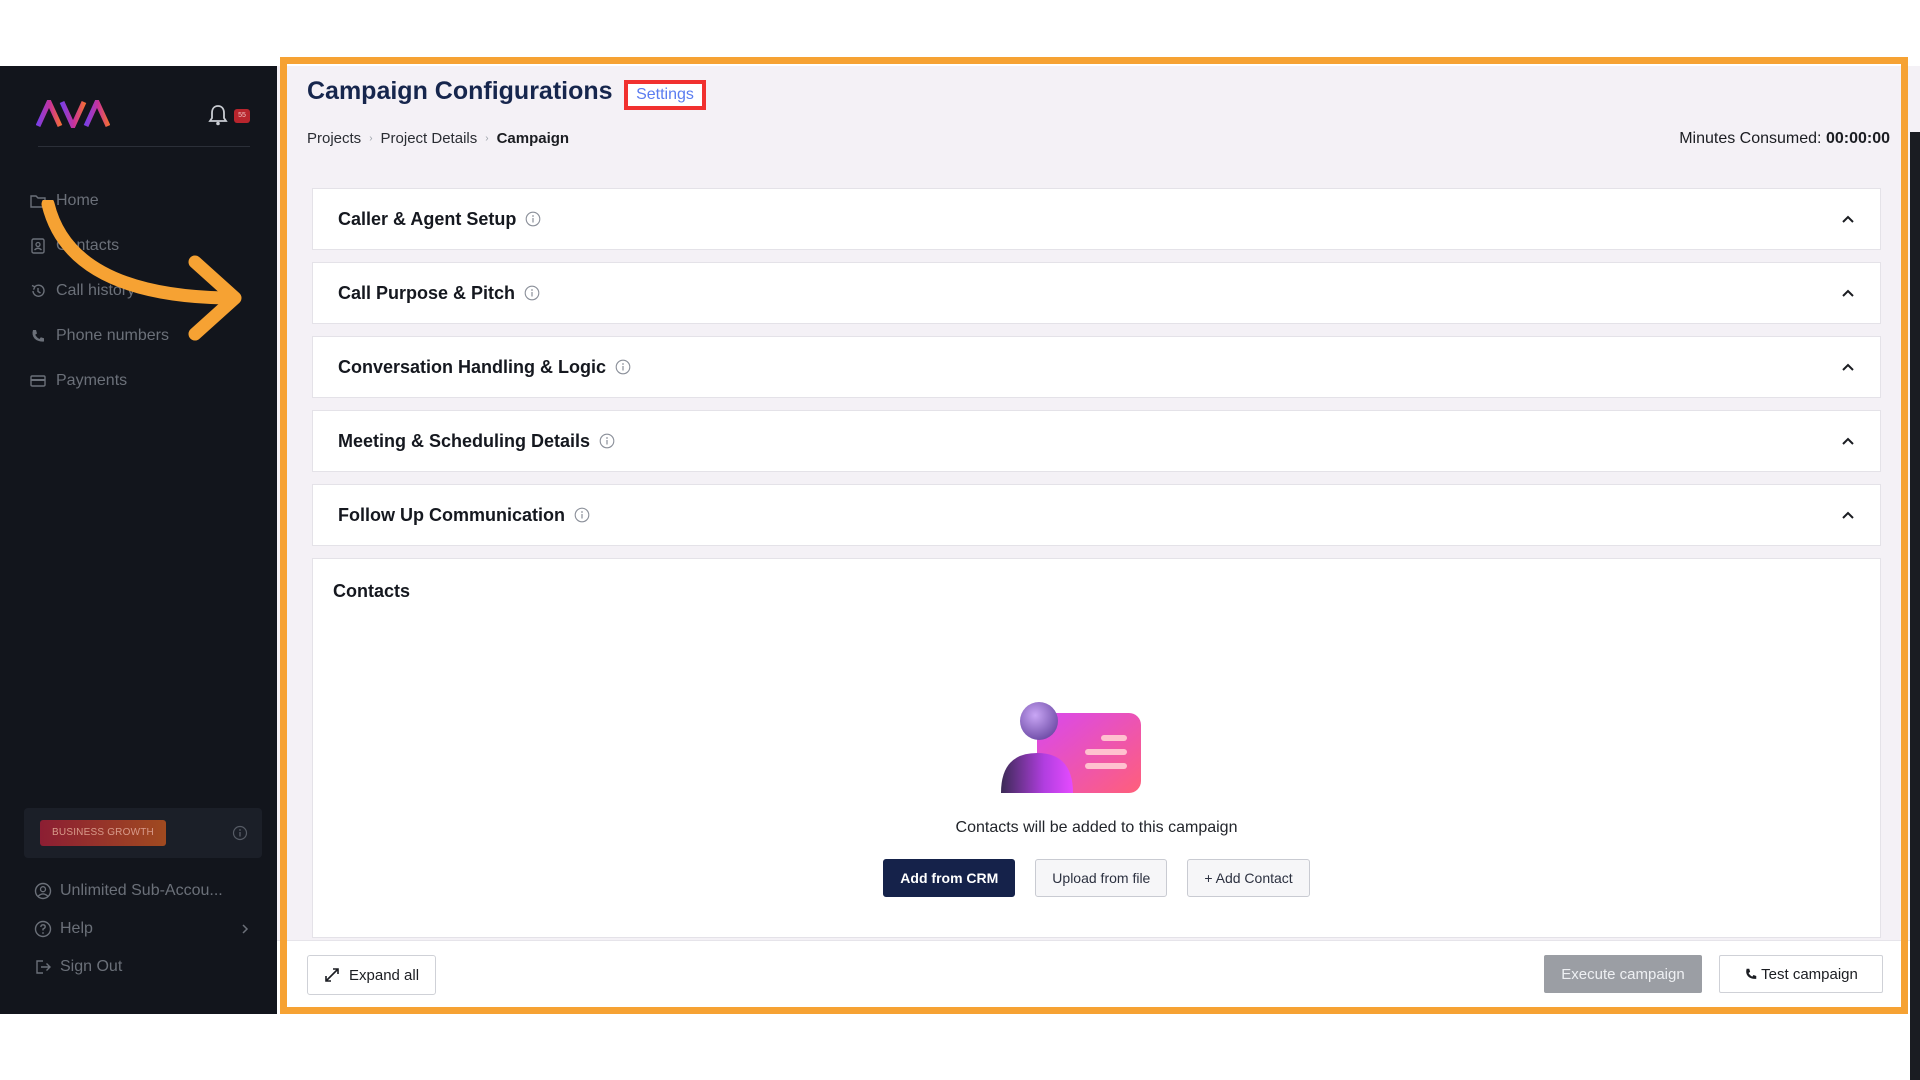 The width and height of the screenshot is (1920, 1080). Describe the element at coordinates (1750, 138) in the screenshot. I see `minutes-label: Minutes Consumed:` at that location.